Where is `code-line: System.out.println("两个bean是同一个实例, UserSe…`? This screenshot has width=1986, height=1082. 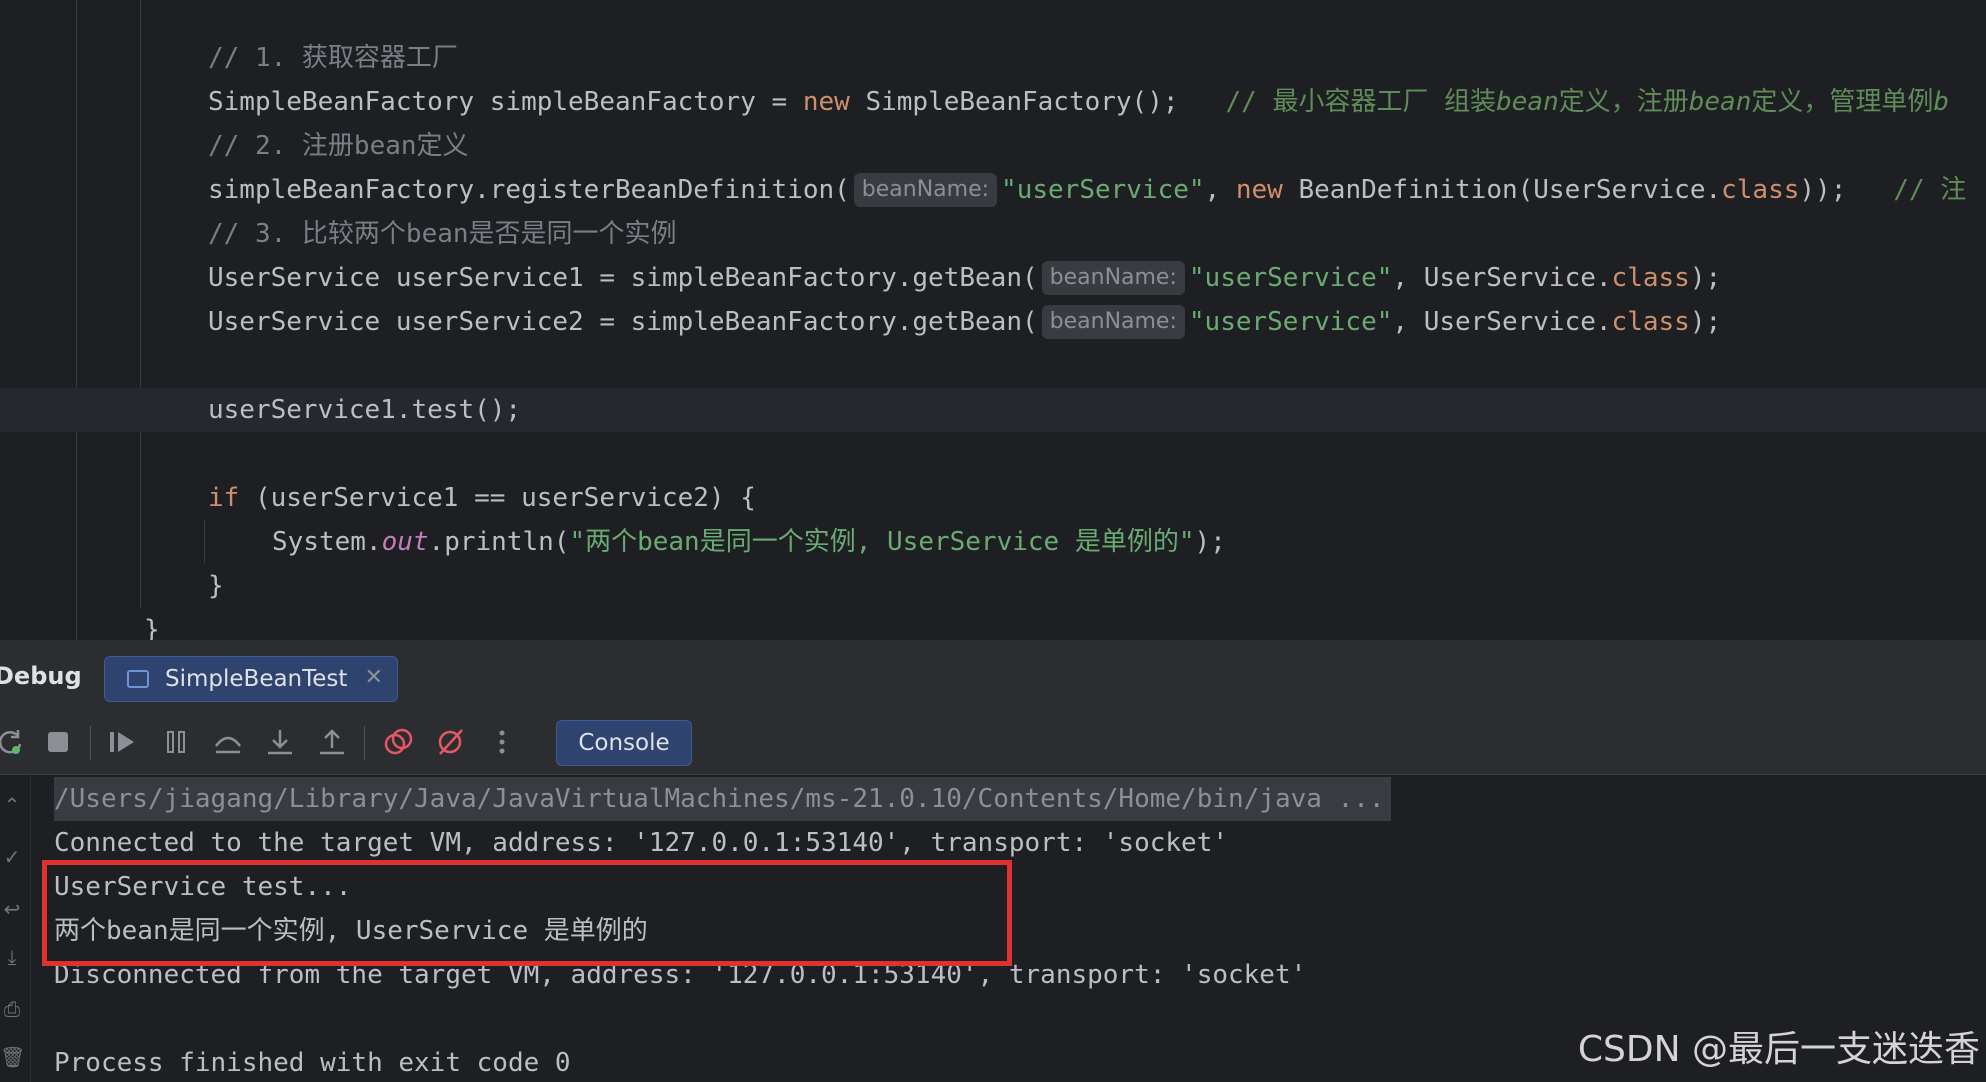
code-line: System.out.println("两个bean是同一个实例, UserSe… is located at coordinates (993, 542).